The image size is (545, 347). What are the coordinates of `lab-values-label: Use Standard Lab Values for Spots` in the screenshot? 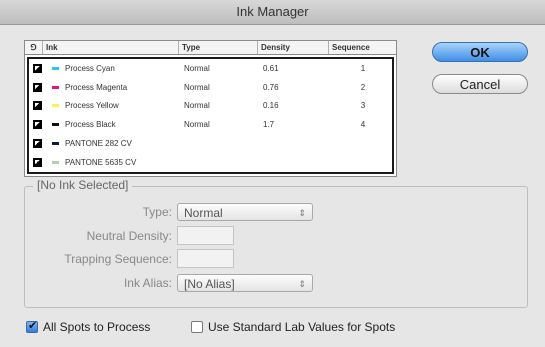 It's located at (302, 327).